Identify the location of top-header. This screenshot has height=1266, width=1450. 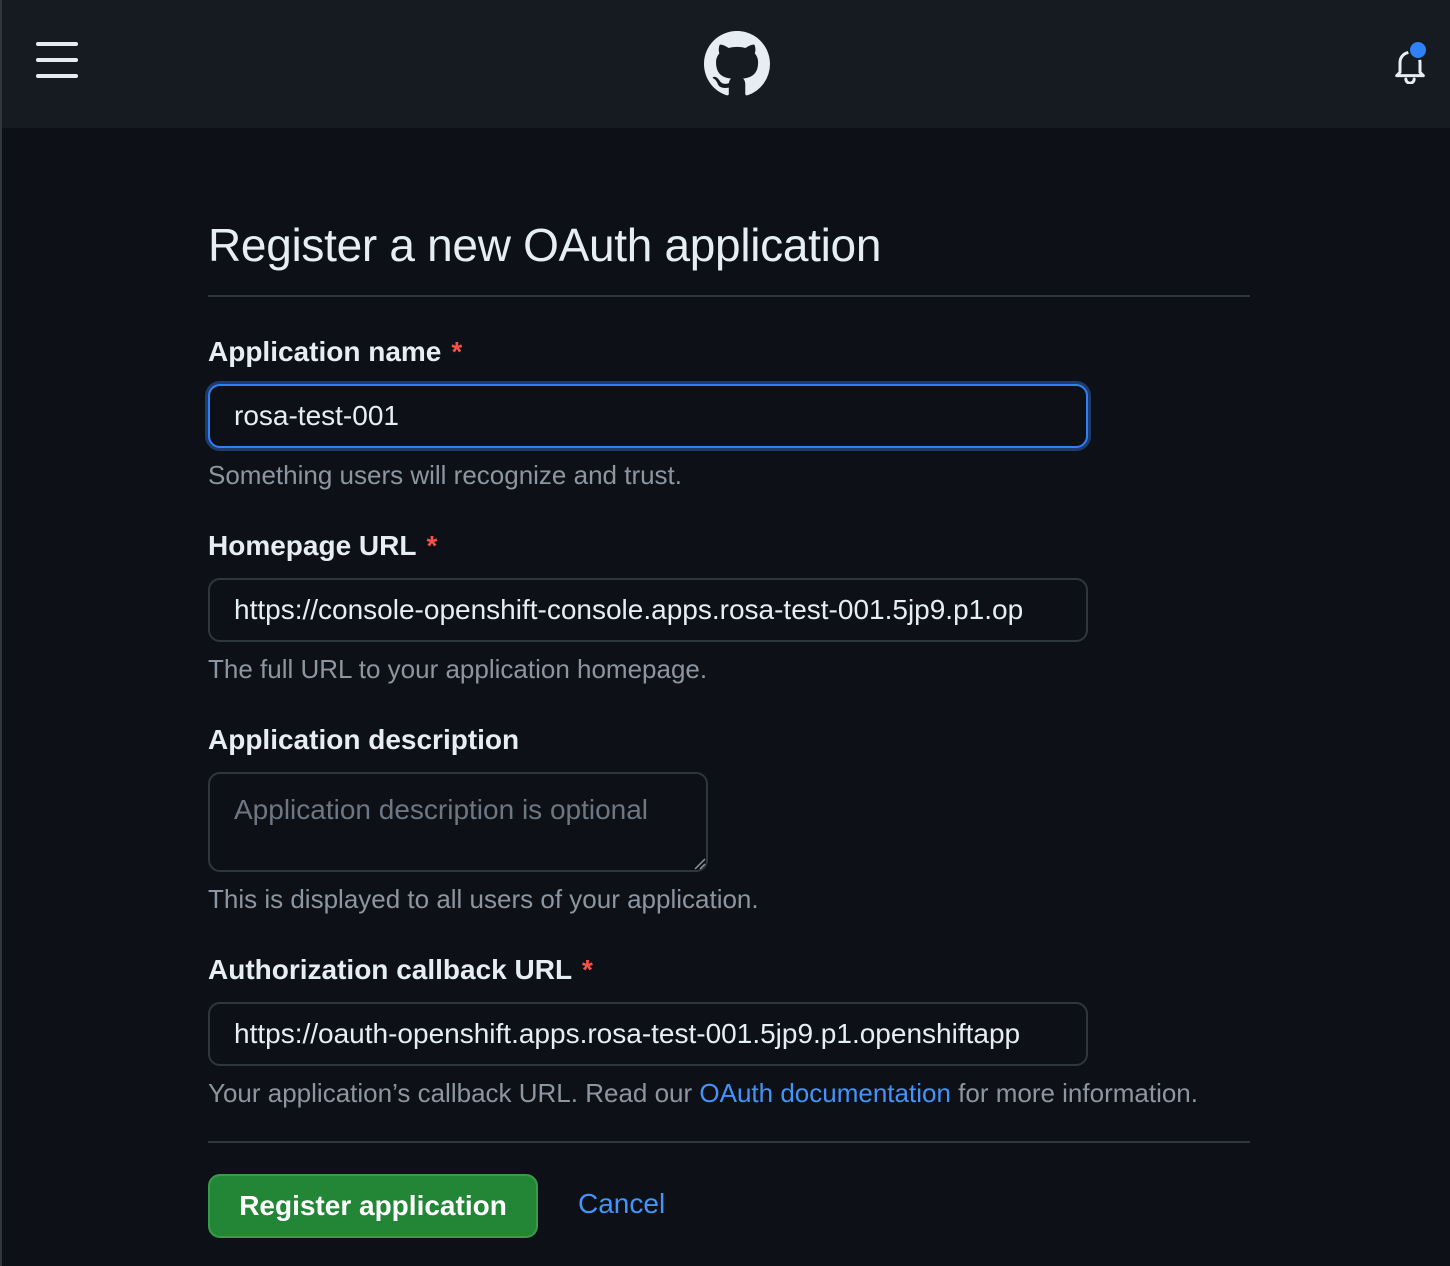
(726, 64).